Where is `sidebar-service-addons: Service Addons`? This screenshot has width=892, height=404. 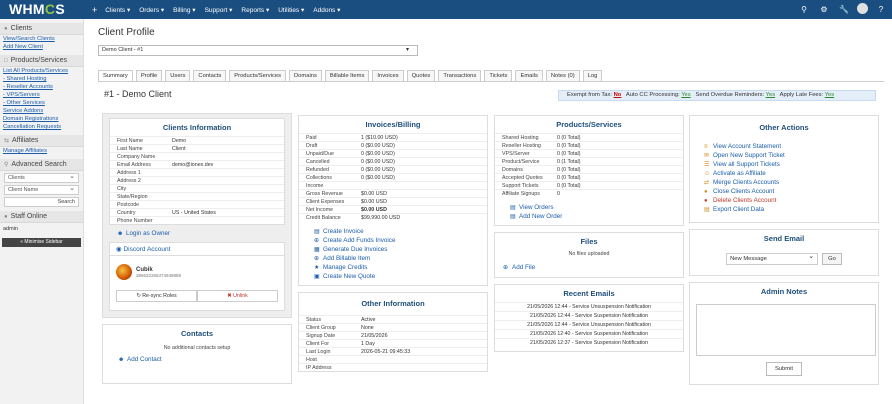 sidebar-service-addons: Service Addons is located at coordinates (41, 111).